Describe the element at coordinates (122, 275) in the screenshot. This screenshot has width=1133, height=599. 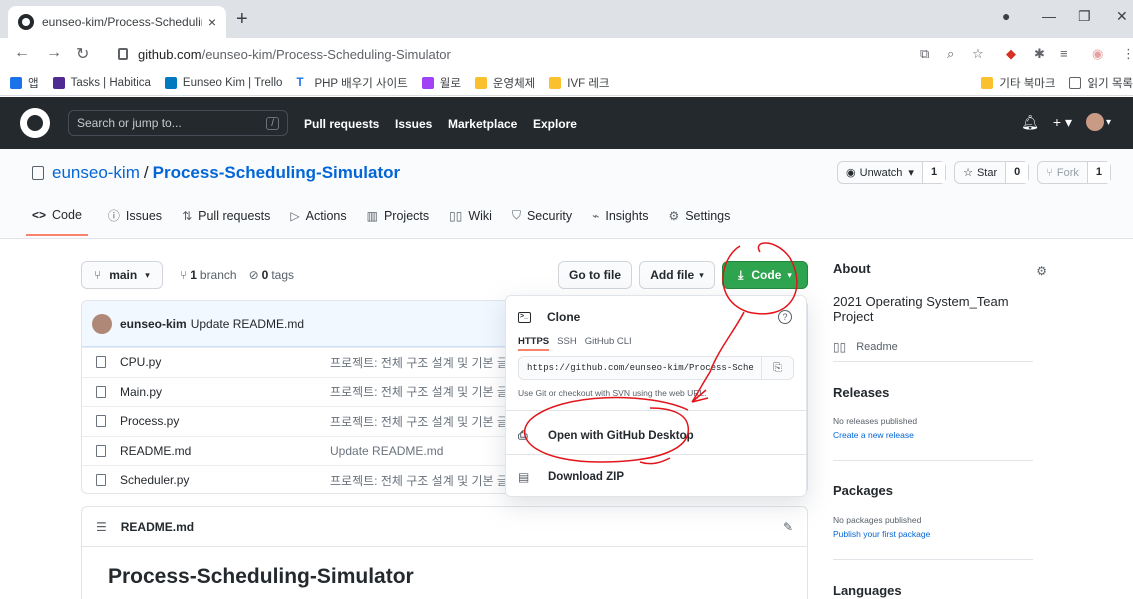
I see `branch-select-button: ⑂ main ▾` at that location.